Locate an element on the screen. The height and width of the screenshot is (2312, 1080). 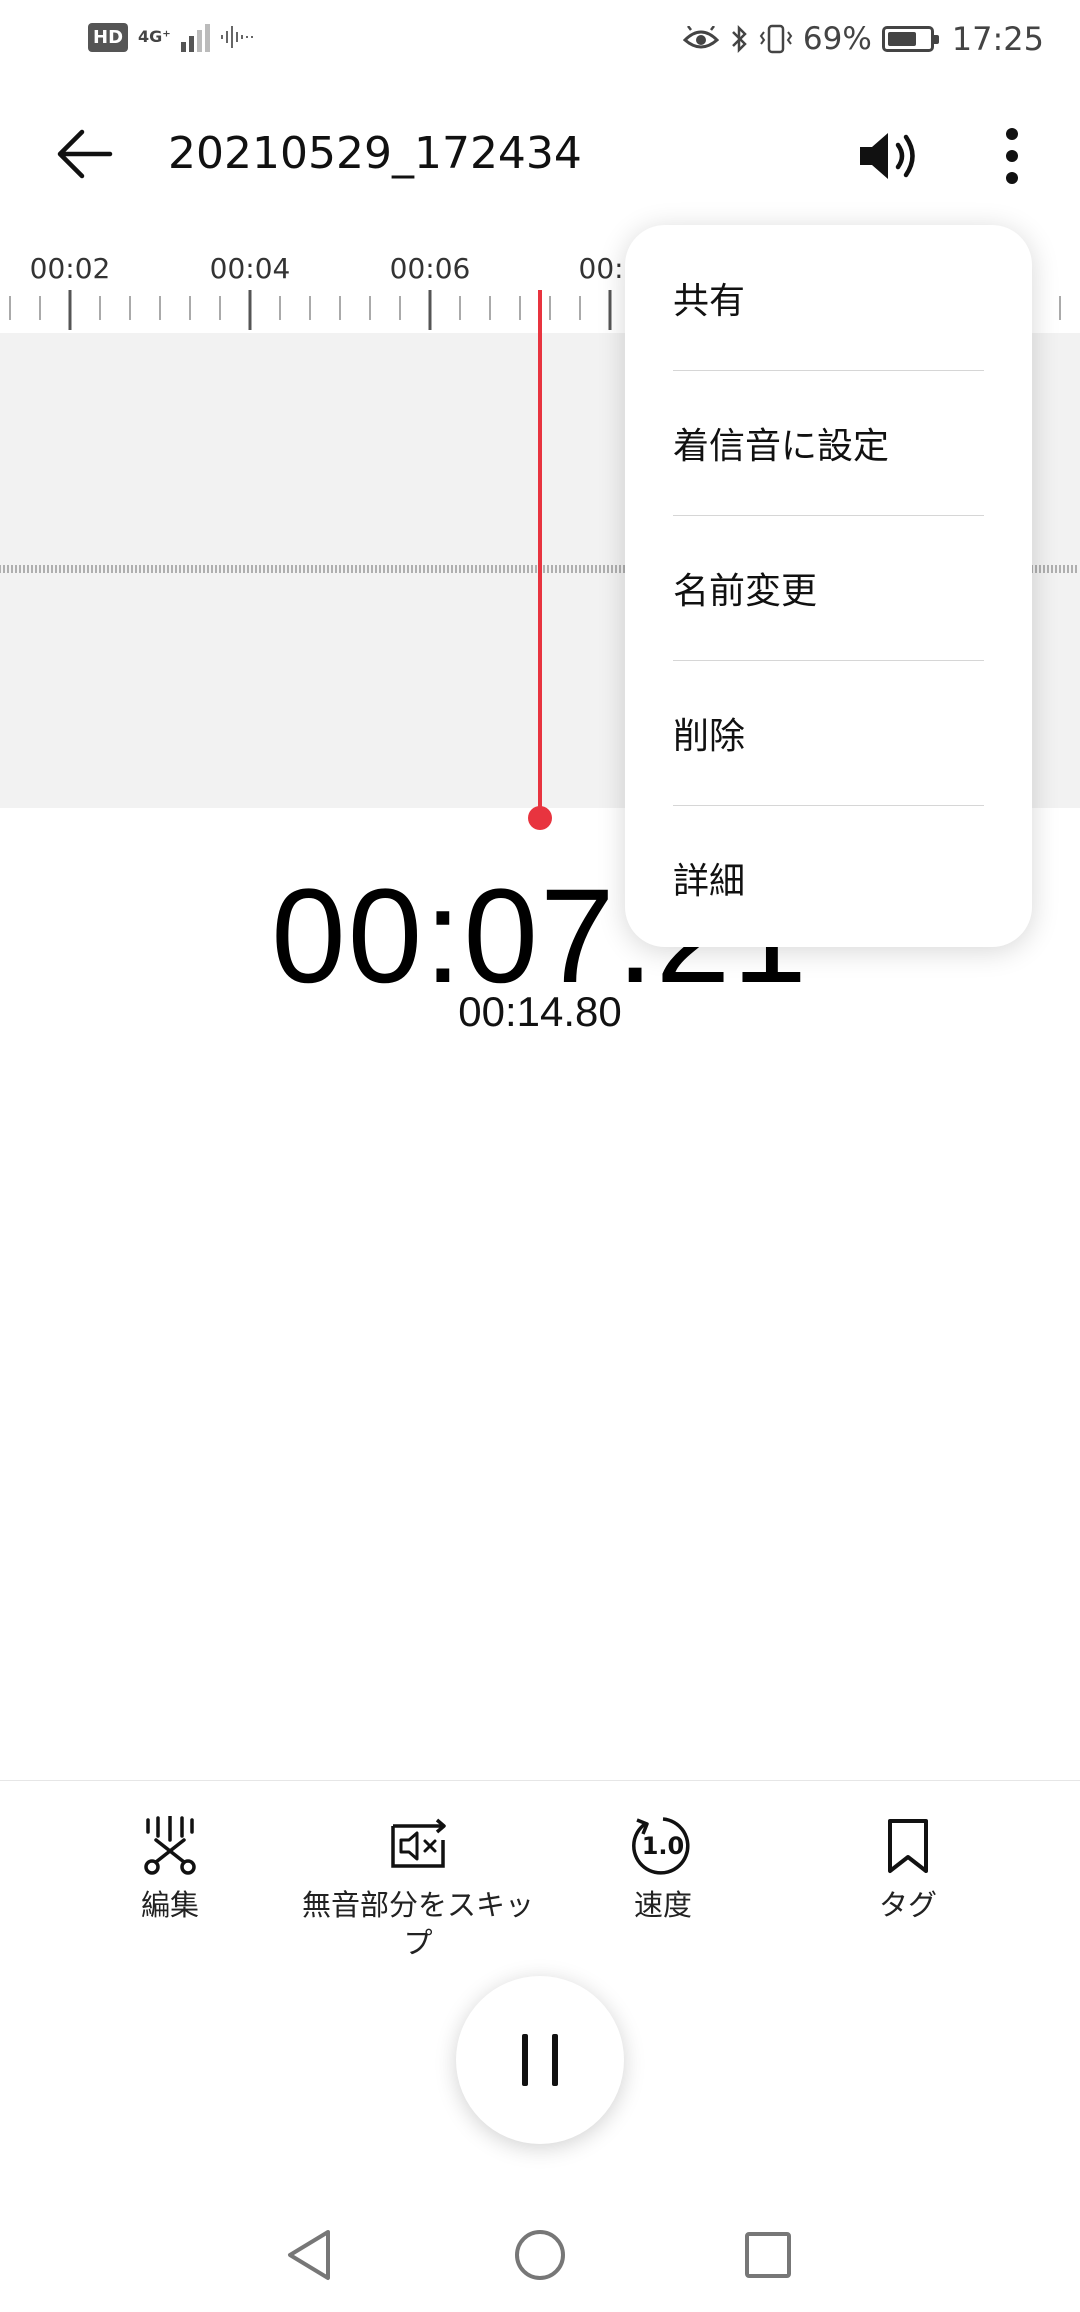
pause-icon is located at coordinates (540, 2060).